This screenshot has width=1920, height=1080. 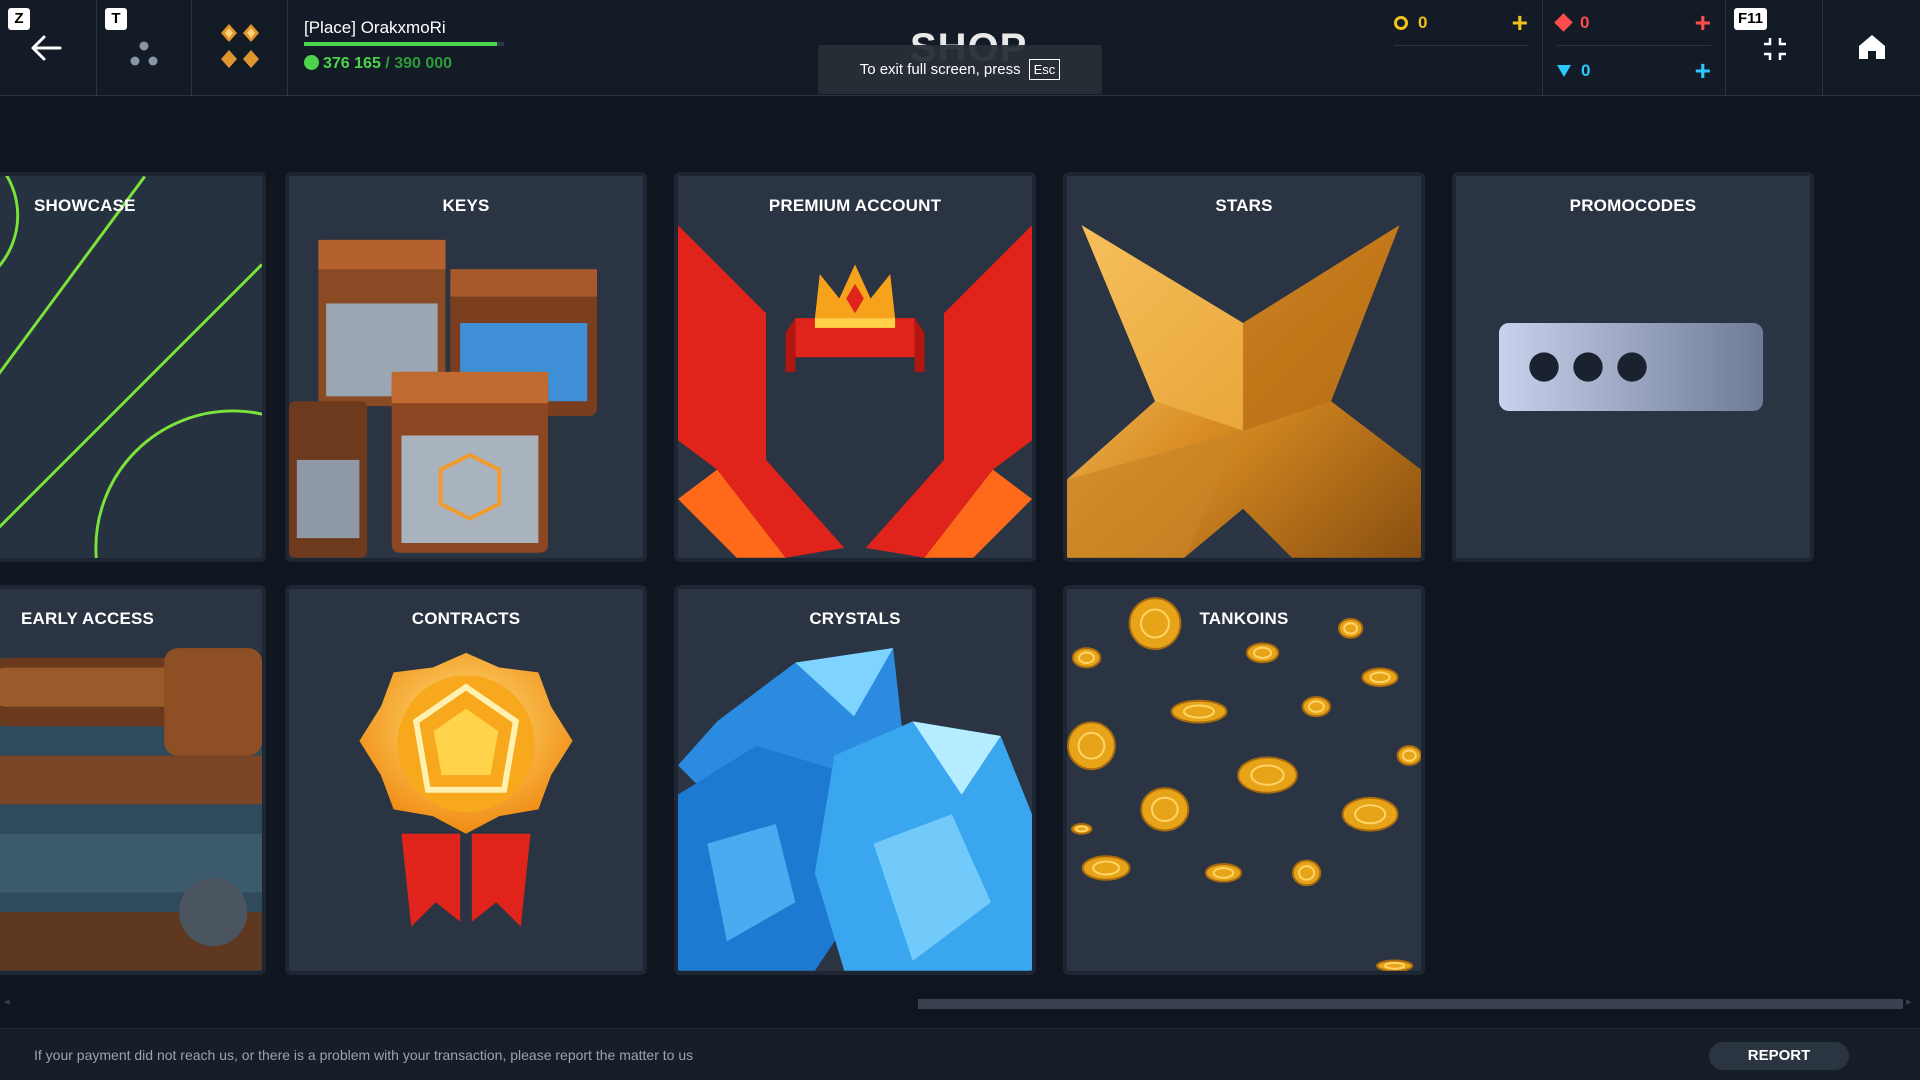 What do you see at coordinates (1585, 22) in the screenshot?
I see `ruby-value: 0` at bounding box center [1585, 22].